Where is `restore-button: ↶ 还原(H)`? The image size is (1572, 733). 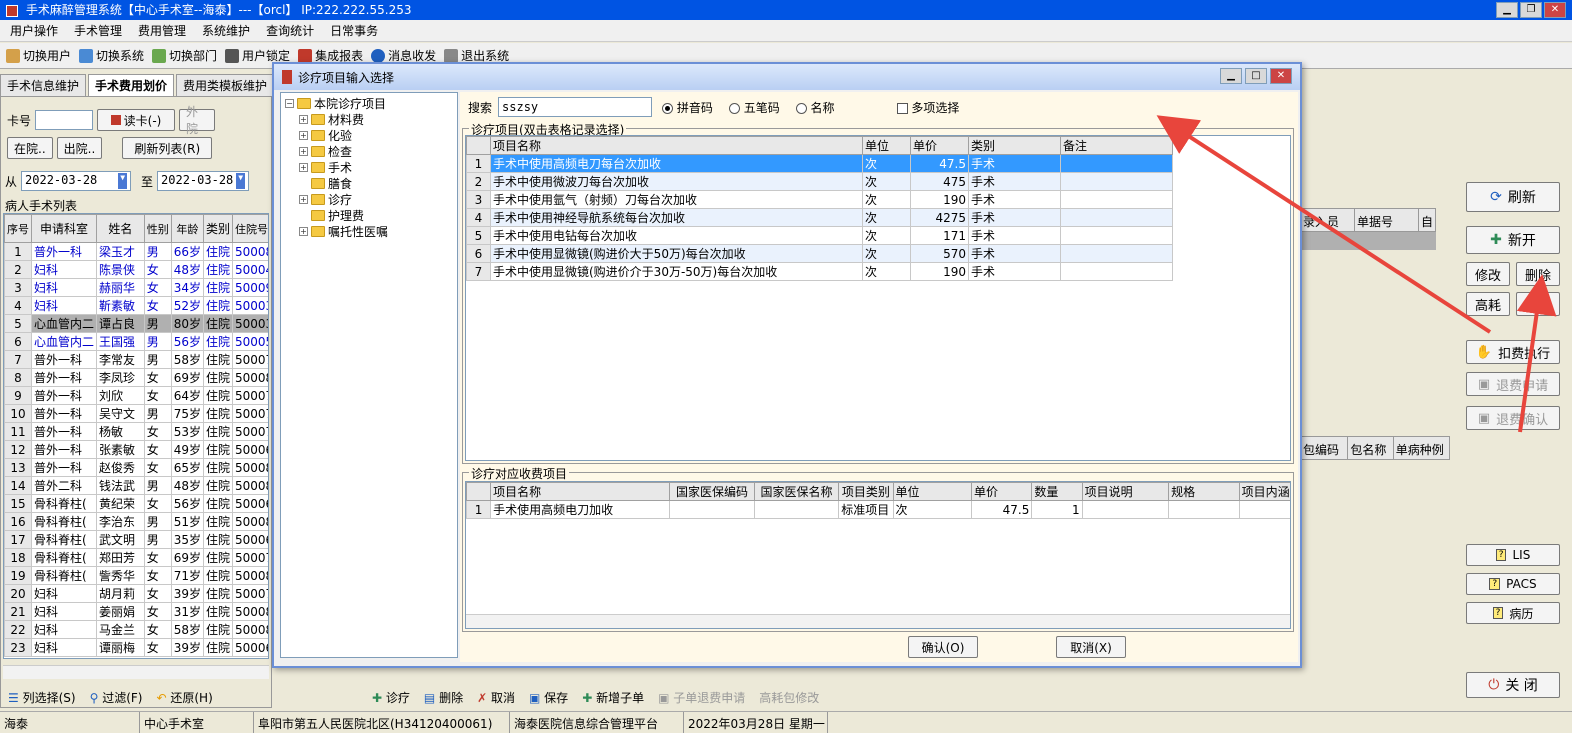 restore-button: ↶ 还原(H) is located at coordinates (184, 697).